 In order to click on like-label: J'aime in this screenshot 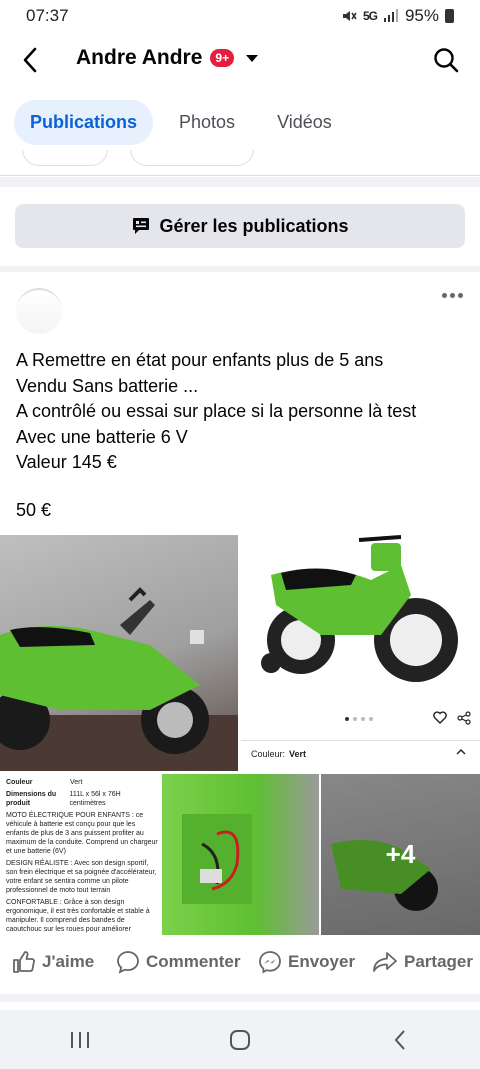, I will do `click(68, 961)`.